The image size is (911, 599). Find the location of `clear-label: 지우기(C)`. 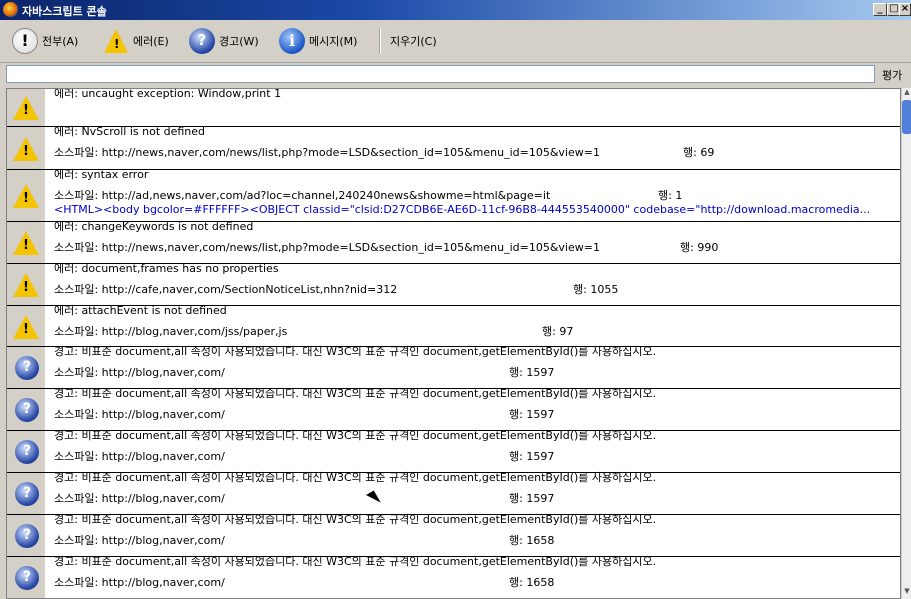

clear-label: 지우기(C) is located at coordinates (413, 41).